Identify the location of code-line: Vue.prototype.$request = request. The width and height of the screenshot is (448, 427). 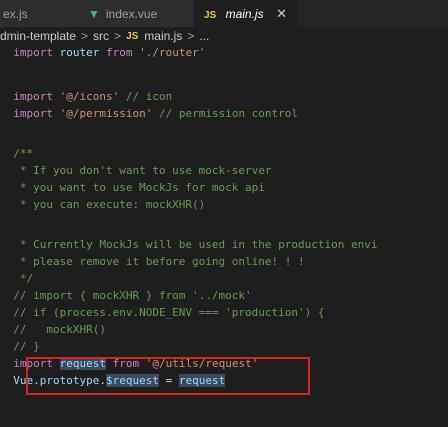
(113, 380).